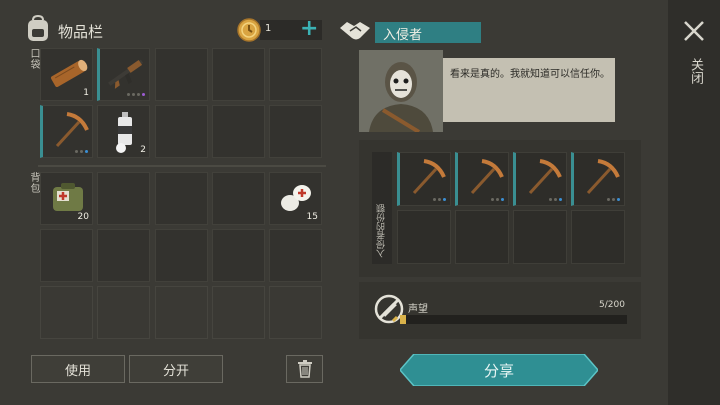 Image resolution: width=720 pixels, height=405 pixels. I want to click on trash-button, so click(304, 369).